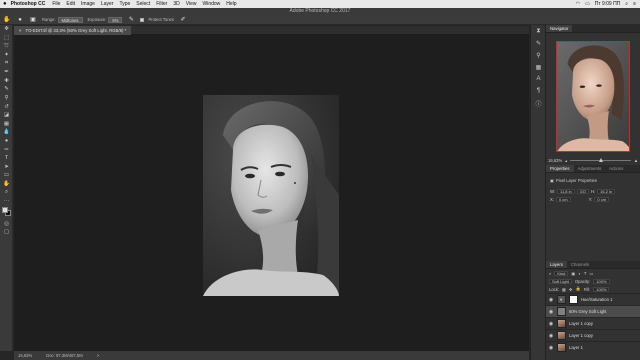  What do you see at coordinates (231, 4) in the screenshot?
I see `menu-help: Help` at bounding box center [231, 4].